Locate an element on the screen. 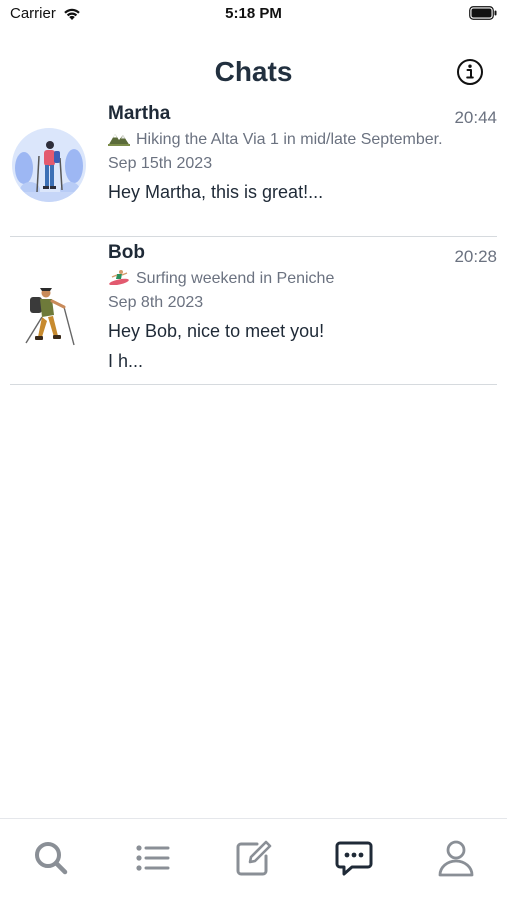 The image size is (507, 900). tab-list is located at coordinates (152, 858).